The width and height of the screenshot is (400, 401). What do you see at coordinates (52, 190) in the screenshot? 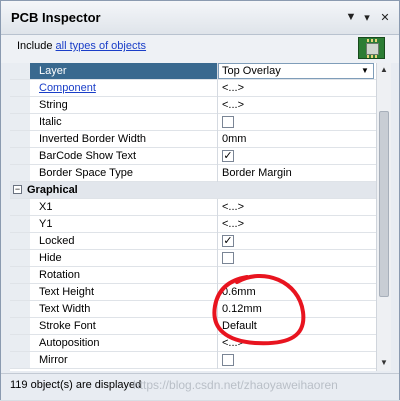
I see `category-name: Graphical` at bounding box center [52, 190].